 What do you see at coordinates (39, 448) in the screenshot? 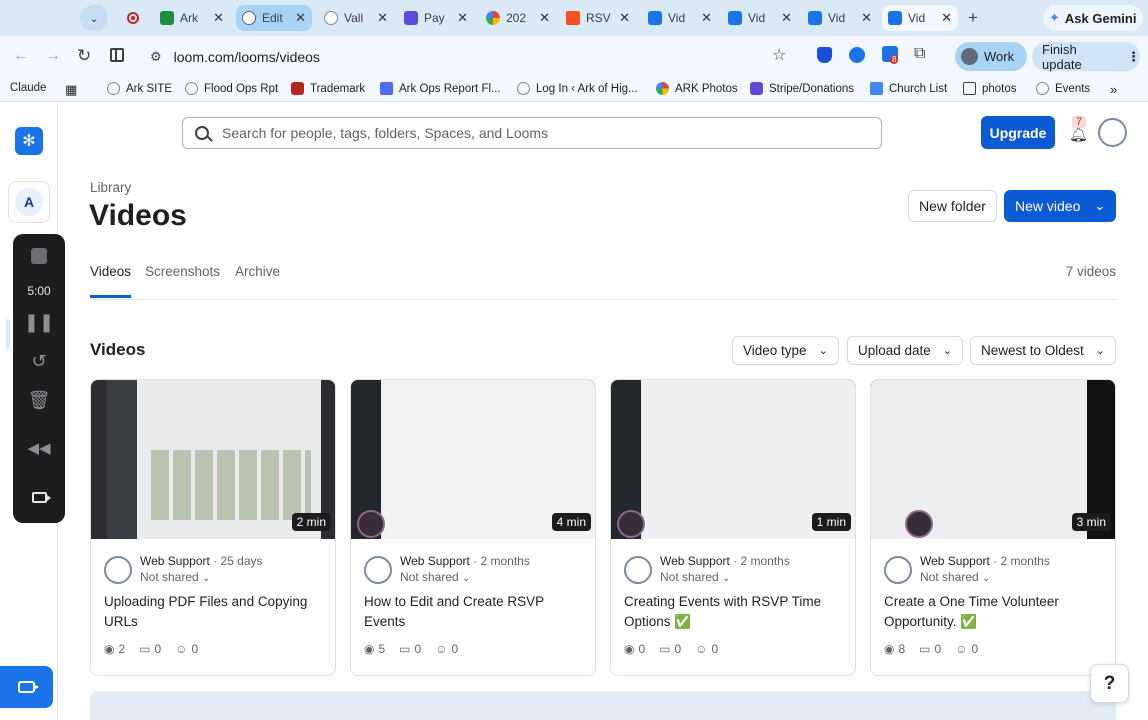
I see `rewind-icon: ◀◀` at bounding box center [39, 448].